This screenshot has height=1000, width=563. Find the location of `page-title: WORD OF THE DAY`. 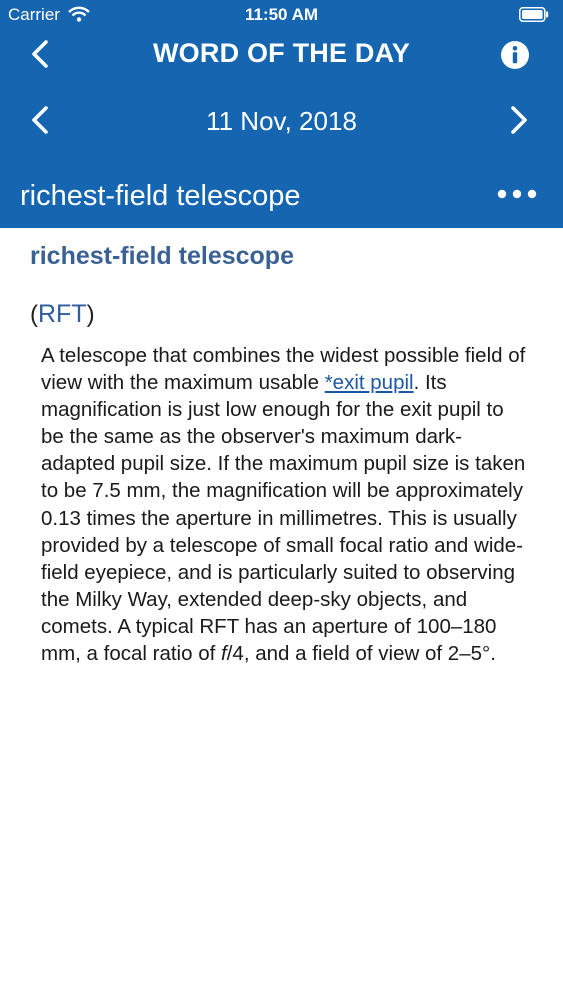

page-title: WORD OF THE DAY is located at coordinates (281, 53).